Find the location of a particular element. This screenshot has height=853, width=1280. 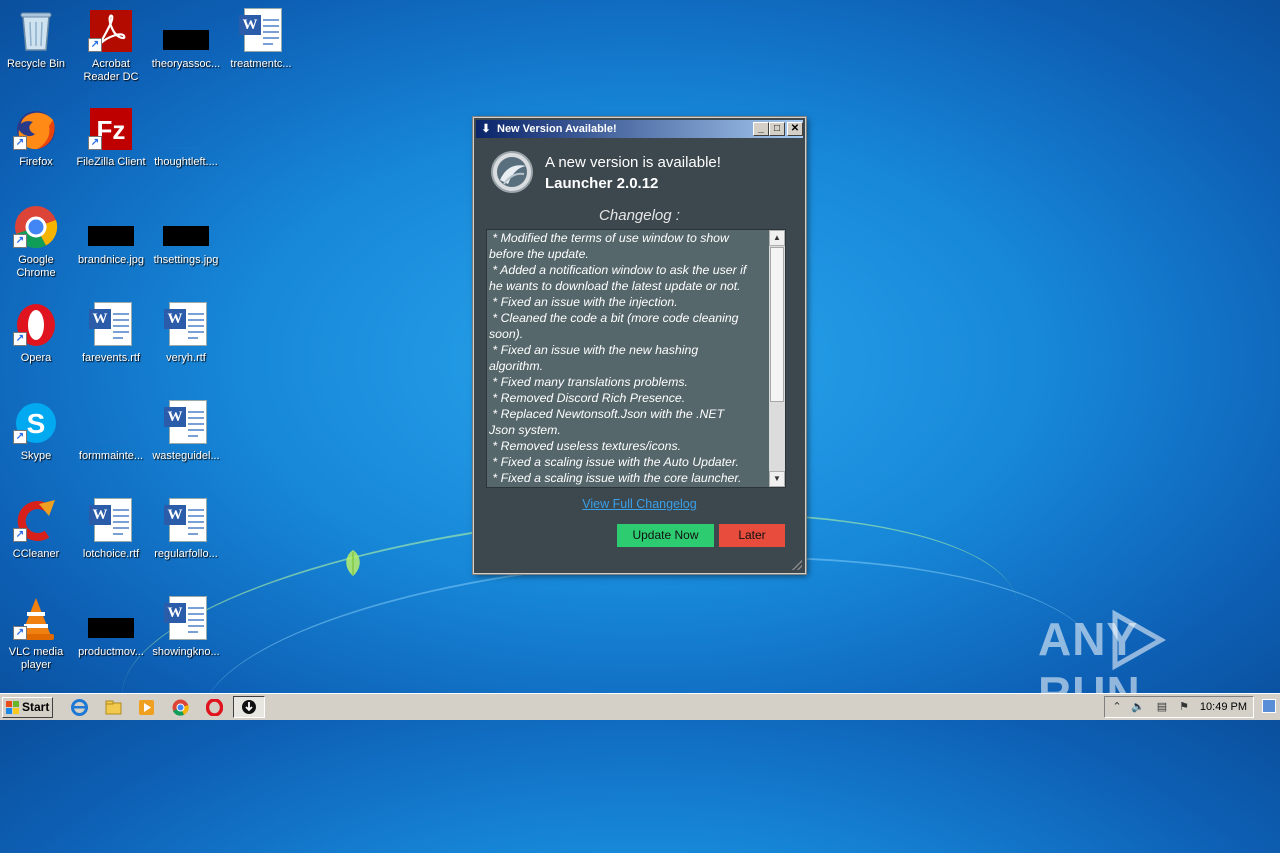

desktop-icon-label: CCleaner is located at coordinates (36, 554).